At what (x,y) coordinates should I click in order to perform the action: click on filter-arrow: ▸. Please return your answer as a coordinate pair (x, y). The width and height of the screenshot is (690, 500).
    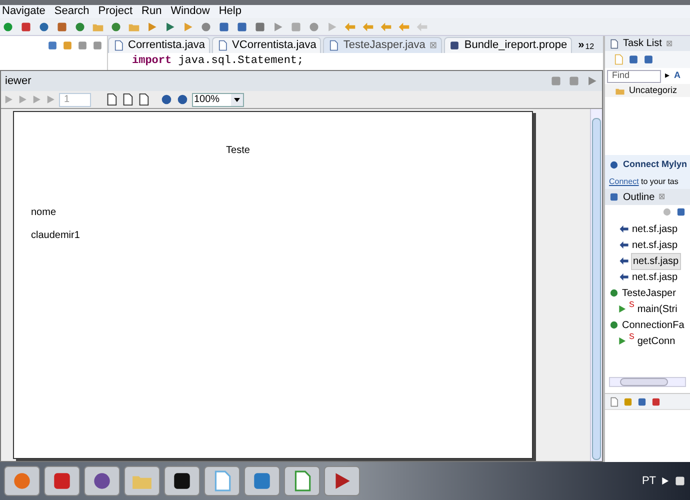
    Looking at the image, I should click on (667, 76).